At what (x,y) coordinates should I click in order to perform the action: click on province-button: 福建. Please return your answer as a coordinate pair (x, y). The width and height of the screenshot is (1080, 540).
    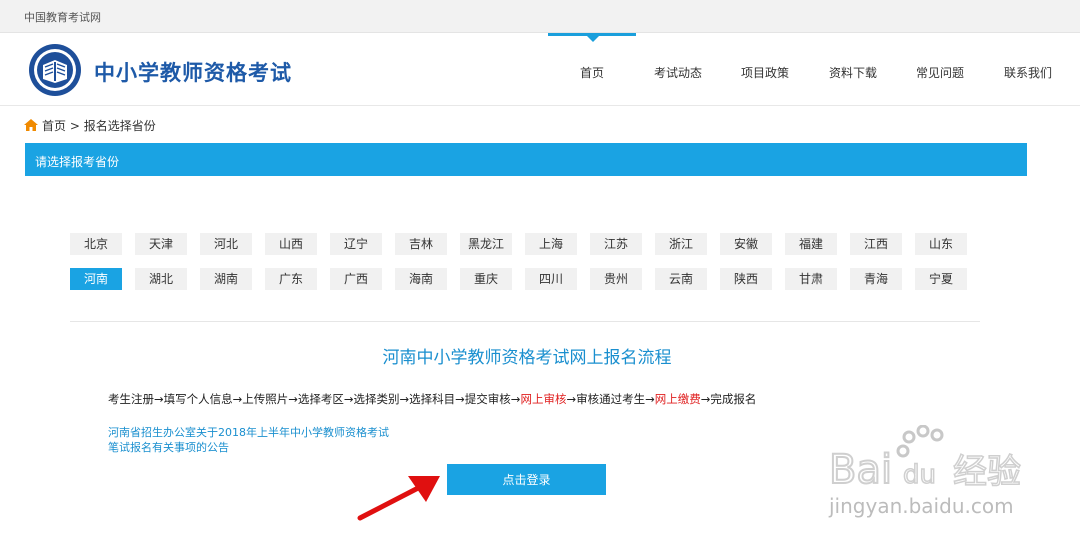
    Looking at the image, I should click on (811, 244).